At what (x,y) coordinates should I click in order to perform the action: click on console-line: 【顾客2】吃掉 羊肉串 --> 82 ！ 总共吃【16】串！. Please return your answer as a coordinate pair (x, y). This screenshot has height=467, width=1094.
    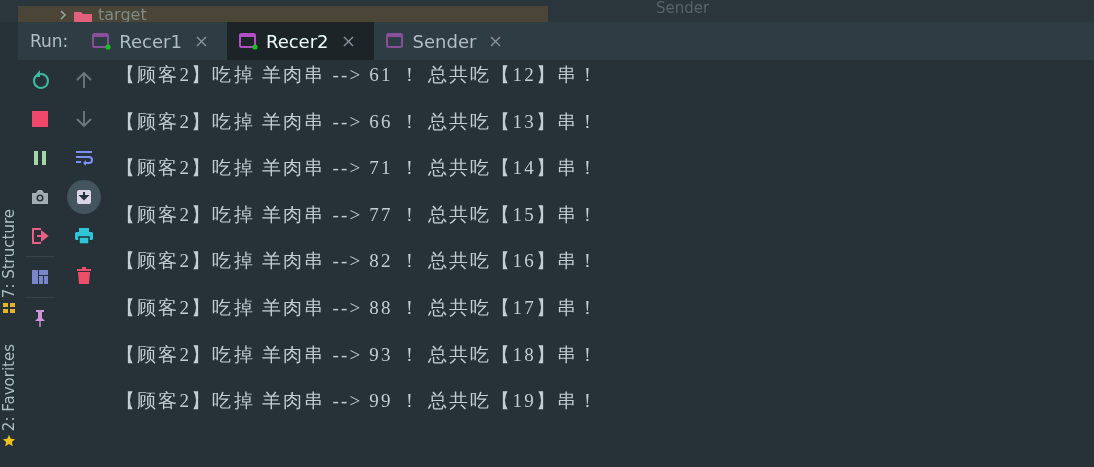
    Looking at the image, I should click on (358, 261).